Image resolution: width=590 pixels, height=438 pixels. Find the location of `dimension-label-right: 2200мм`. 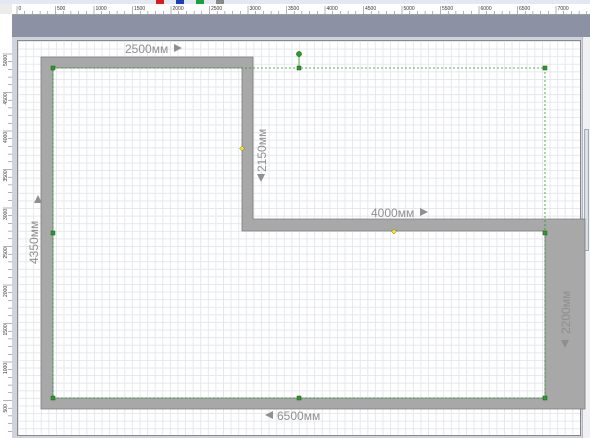

dimension-label-right: 2200мм is located at coordinates (566, 312).